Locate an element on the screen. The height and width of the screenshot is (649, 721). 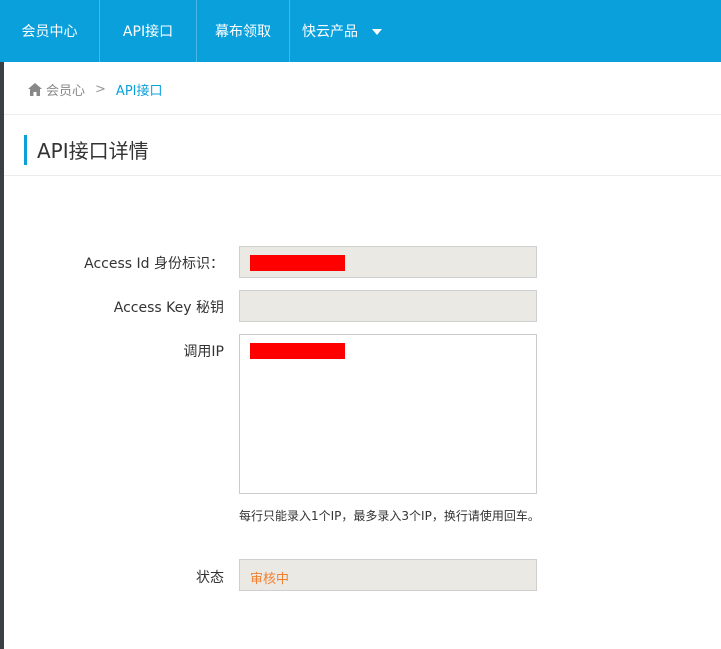
ip-label: 调用IP is located at coordinates (203, 352).